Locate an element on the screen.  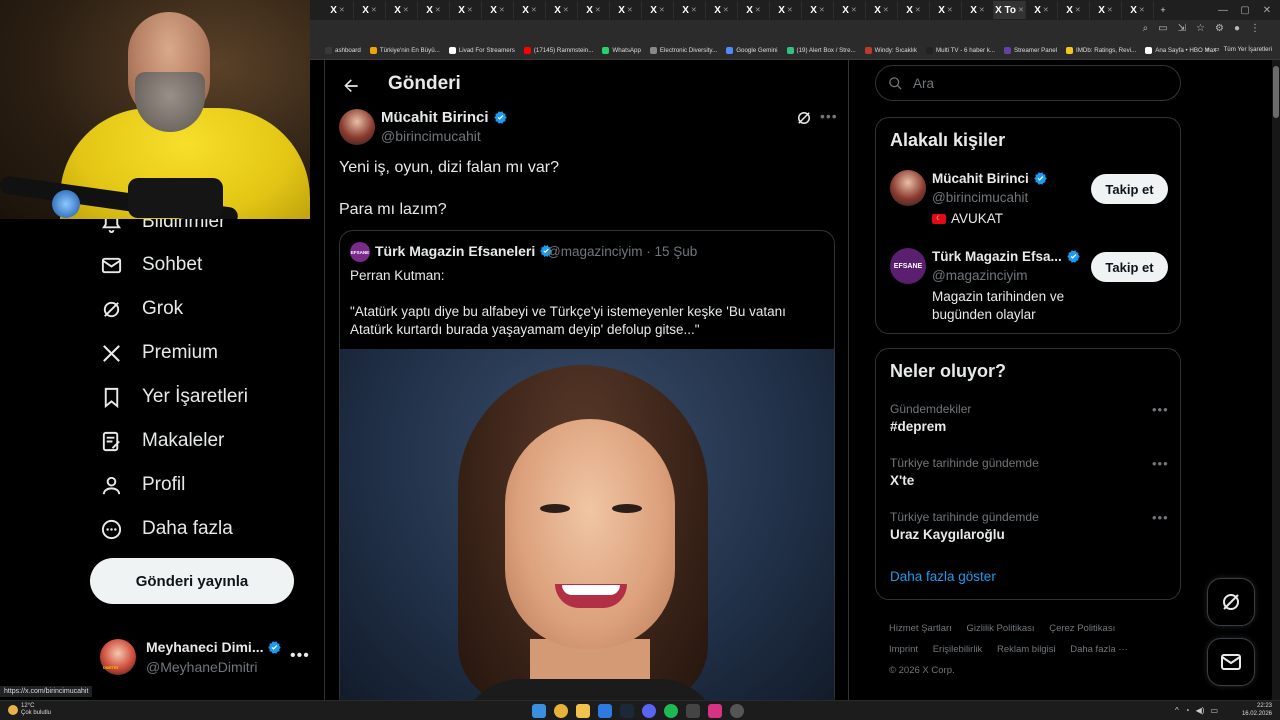
star-icon: ☆ is located at coordinates (1200, 28).